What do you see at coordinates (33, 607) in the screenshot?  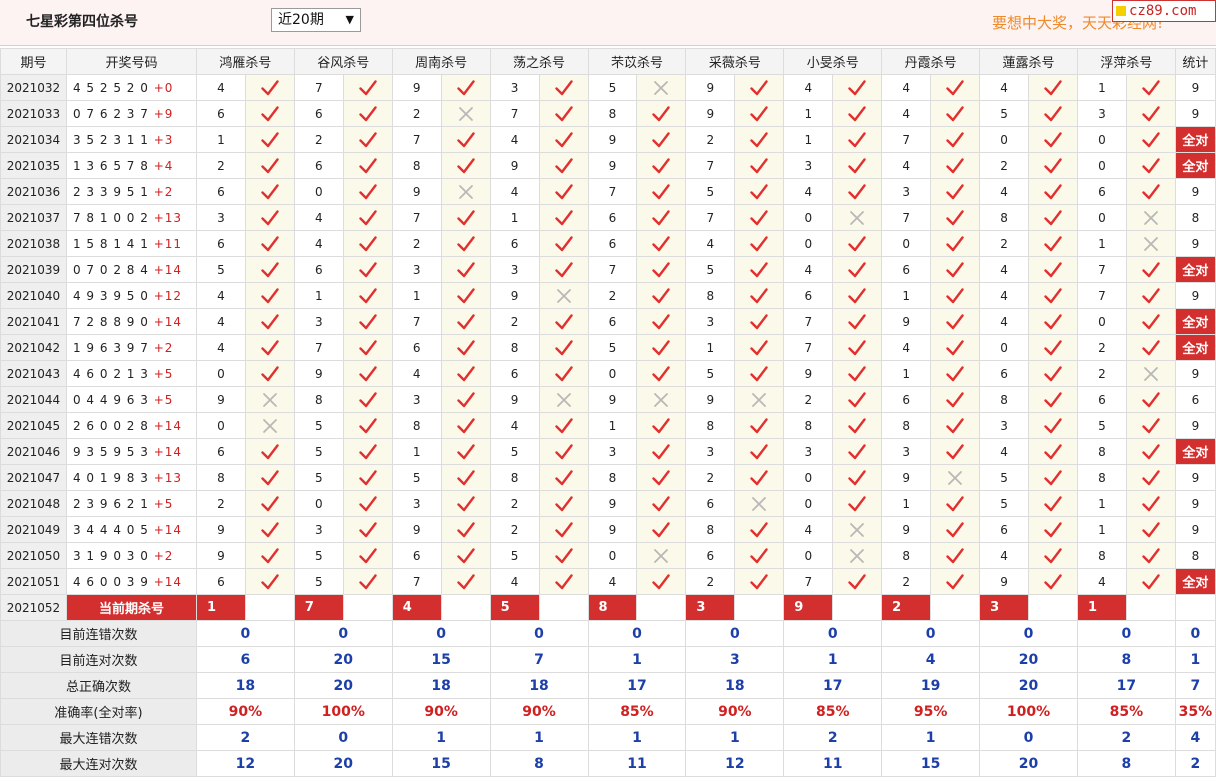 I see `current-period-cell: 2021052` at bounding box center [33, 607].